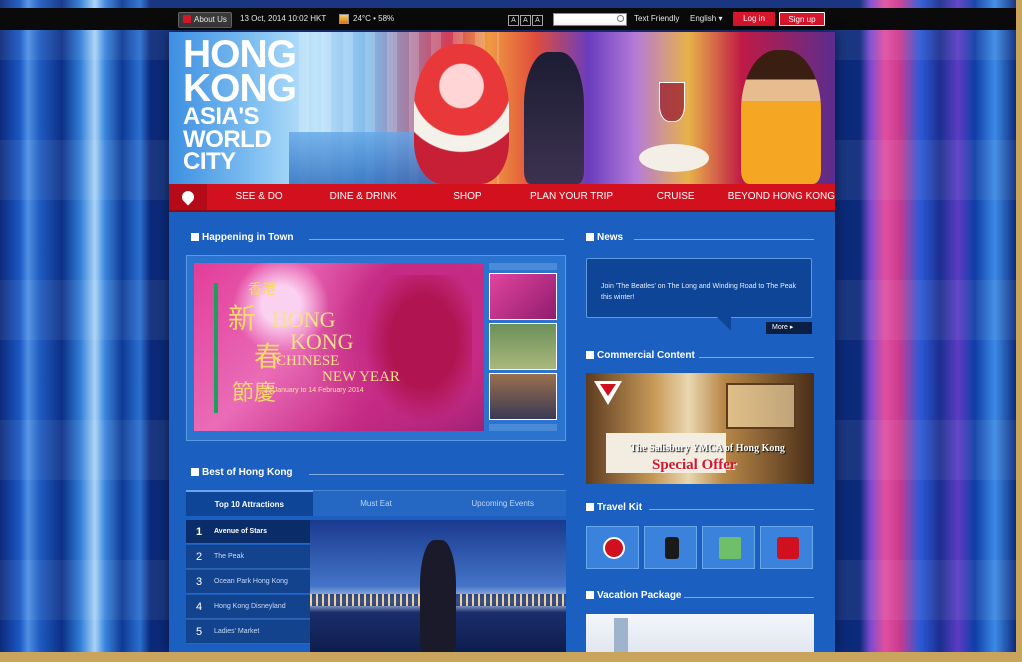 Image resolution: width=1022 pixels, height=662 pixels. What do you see at coordinates (262, 290) in the screenshot?
I see `hero-cn-small: 香港` at bounding box center [262, 290].